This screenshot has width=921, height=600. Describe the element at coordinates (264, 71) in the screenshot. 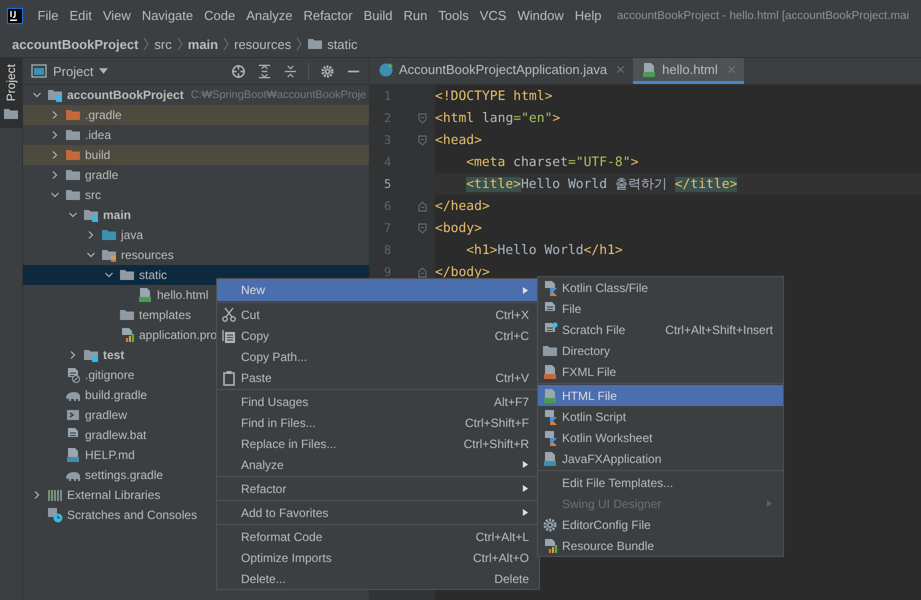

I see `expand-all-icon` at that location.